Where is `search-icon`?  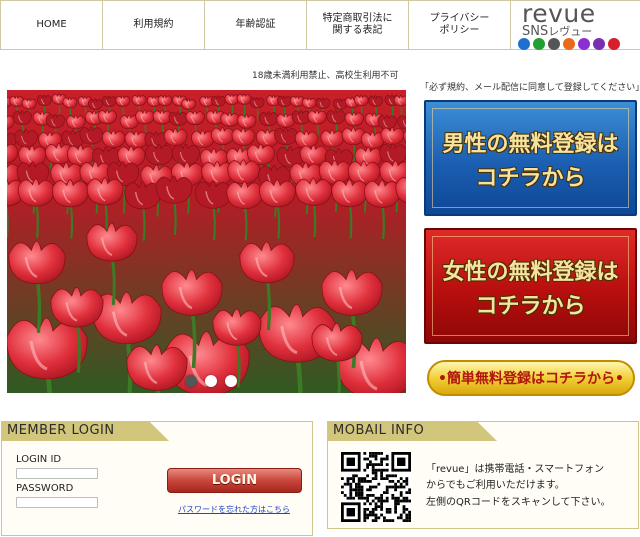
search-icon is located at coordinates (599, 44).